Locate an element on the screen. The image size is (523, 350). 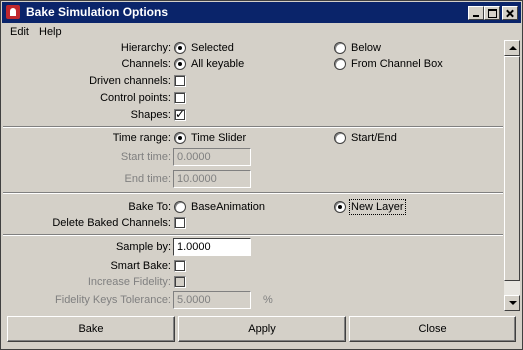
channels-from-channel-box-label: From Channel Box is located at coordinates (397, 64).